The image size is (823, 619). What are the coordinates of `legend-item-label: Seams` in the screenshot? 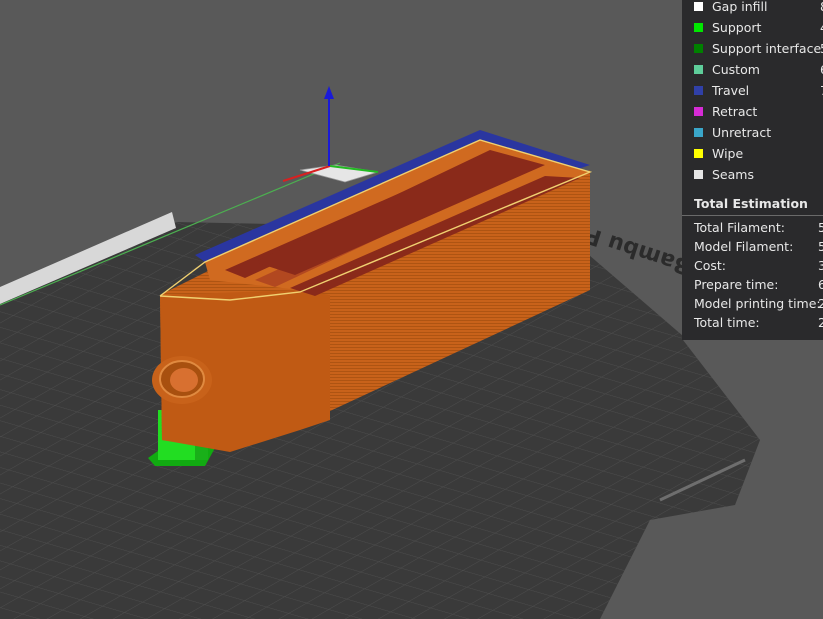 It's located at (733, 174).